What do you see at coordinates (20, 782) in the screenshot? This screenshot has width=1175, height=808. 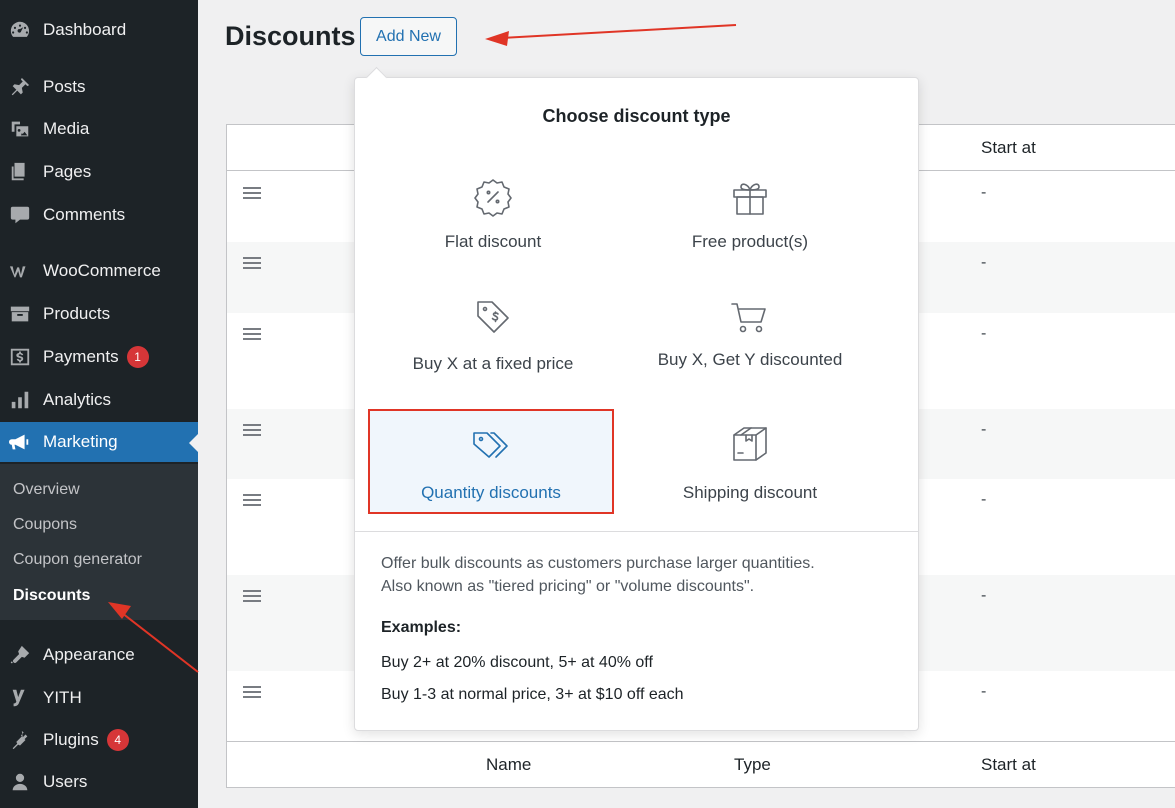 I see `user-icon` at bounding box center [20, 782].